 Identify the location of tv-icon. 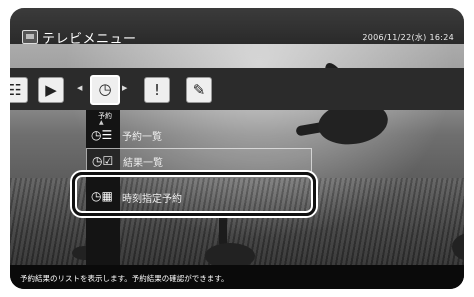
(30, 37).